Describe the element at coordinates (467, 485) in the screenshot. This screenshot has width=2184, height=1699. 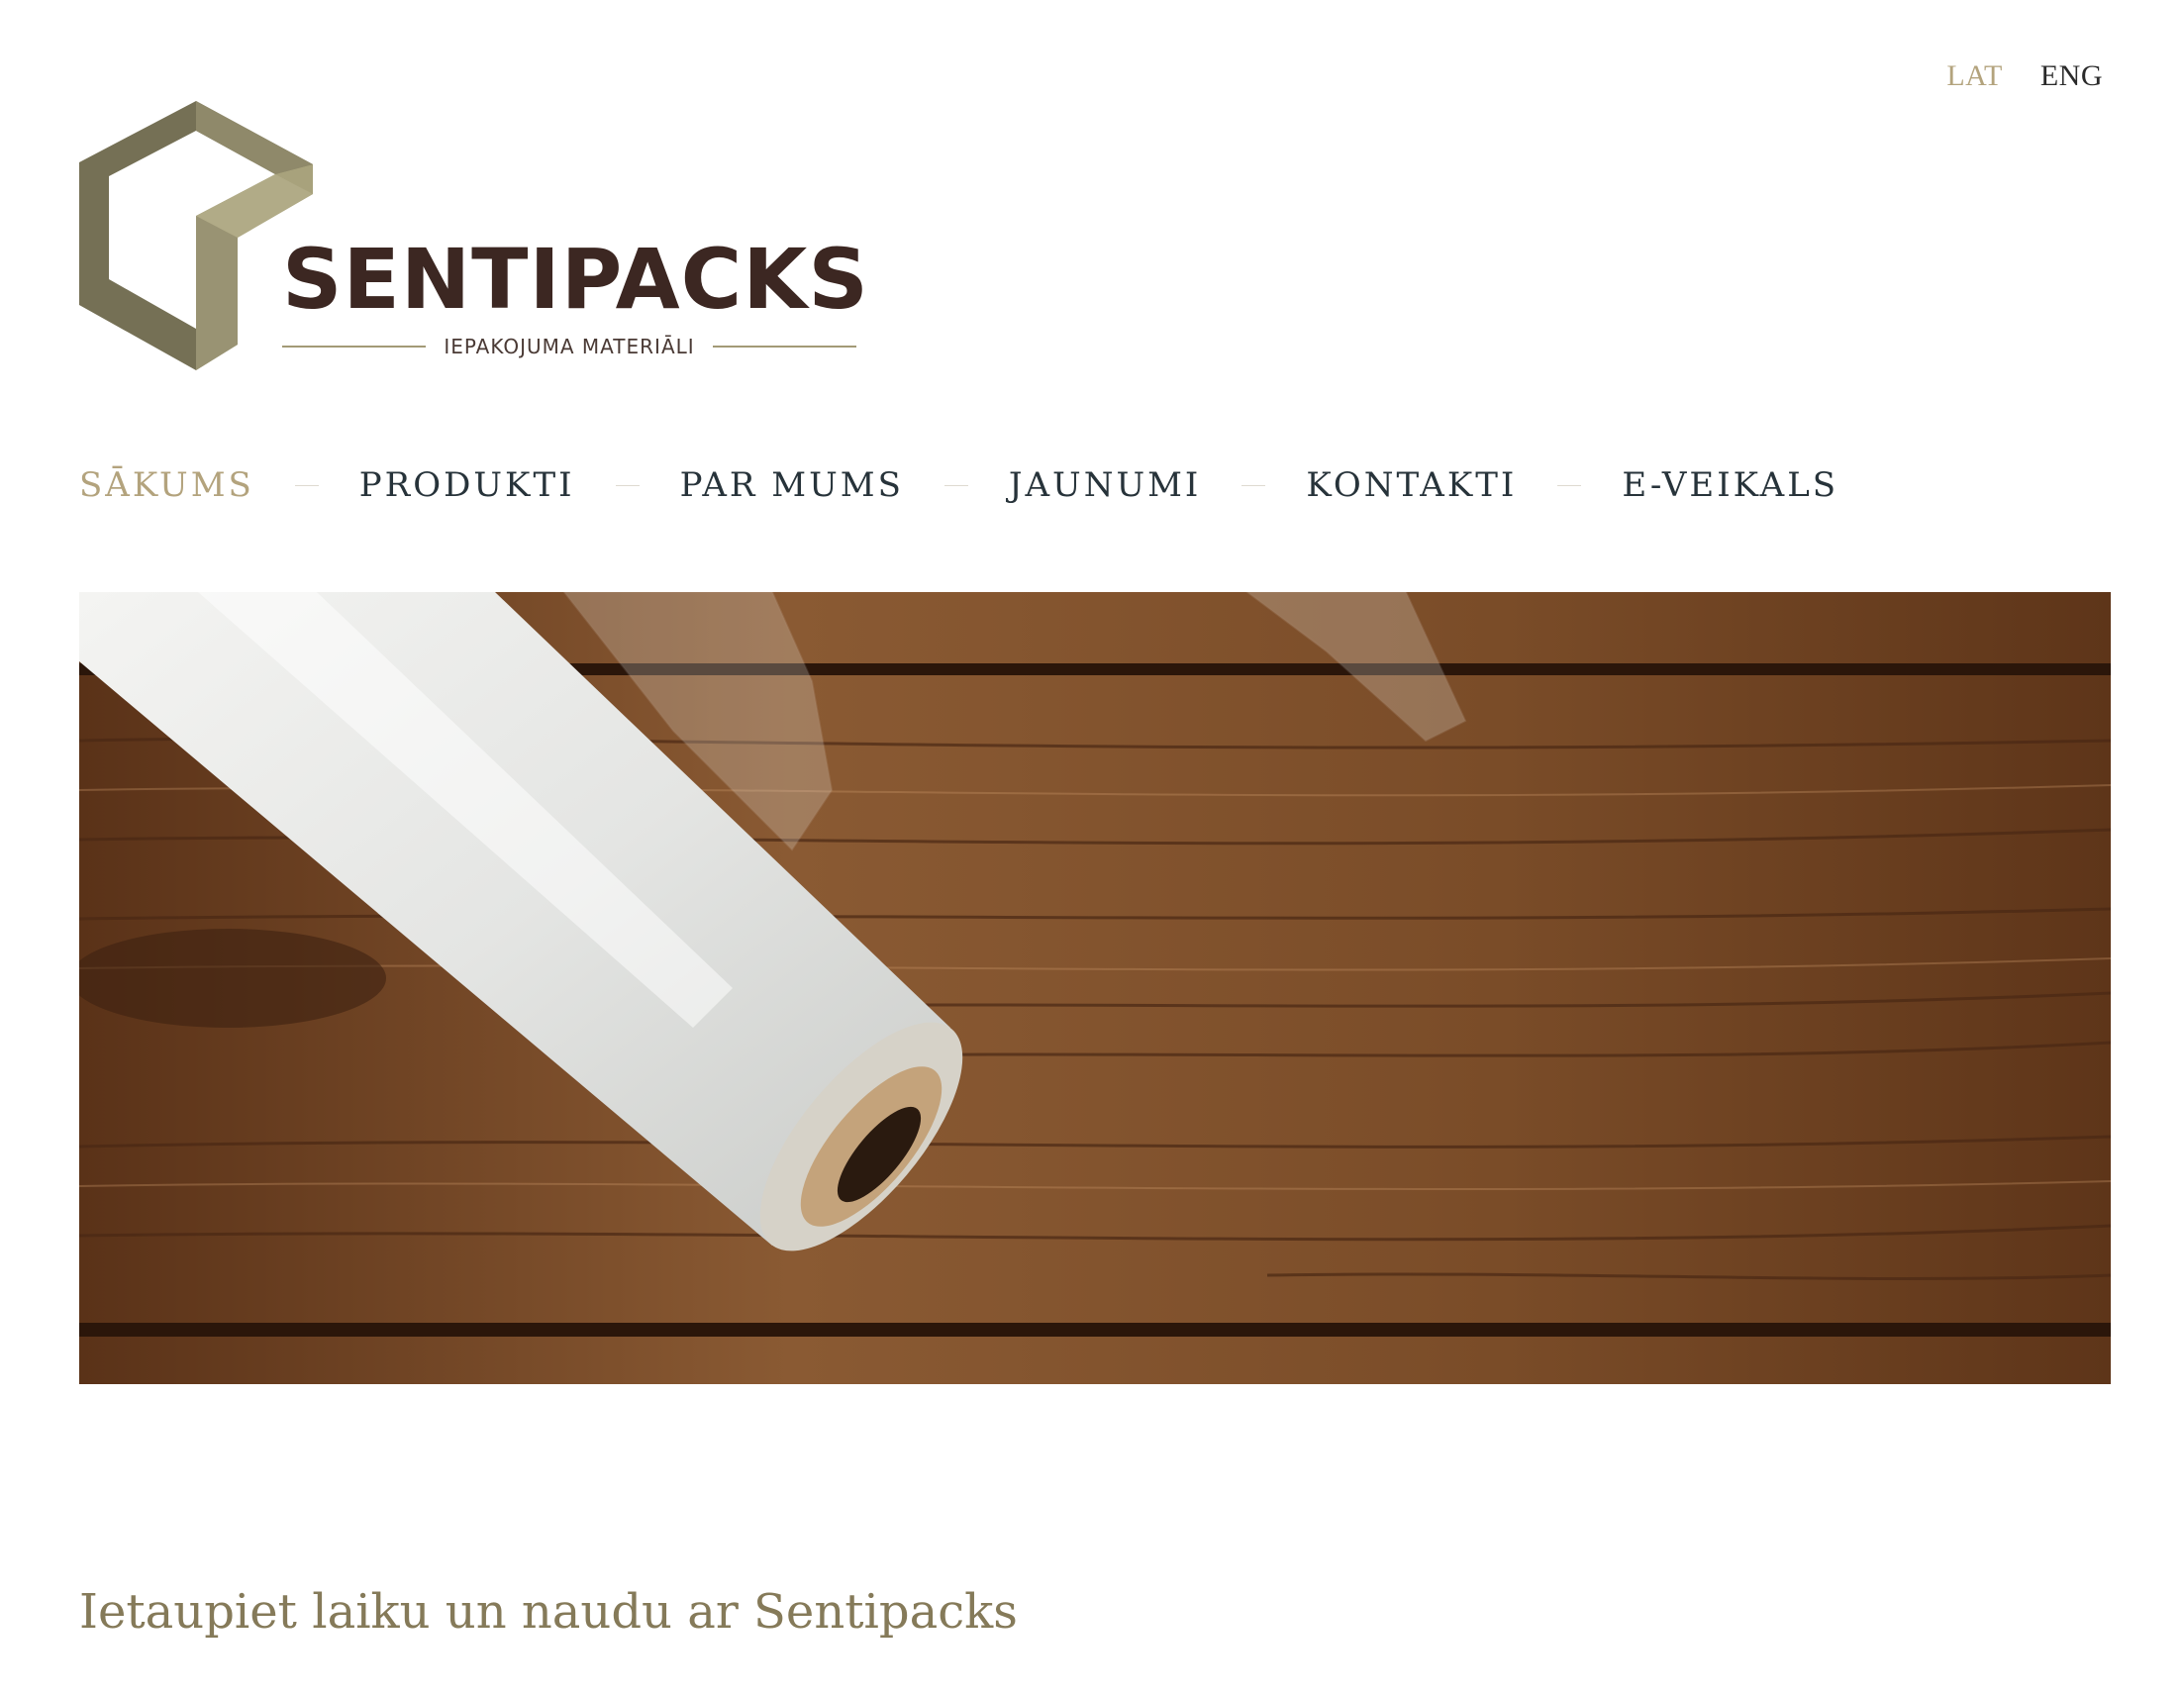
I see `nav-item-produkti: PRODUKTI` at that location.